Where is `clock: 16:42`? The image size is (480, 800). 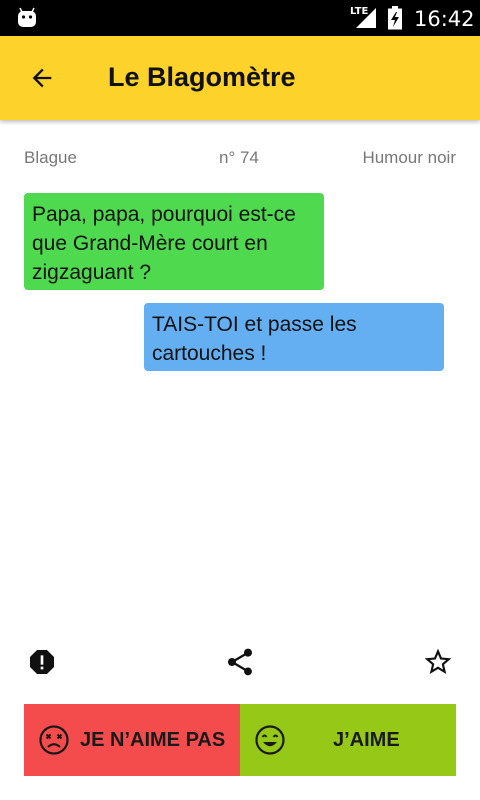 clock: 16:42 is located at coordinates (444, 19).